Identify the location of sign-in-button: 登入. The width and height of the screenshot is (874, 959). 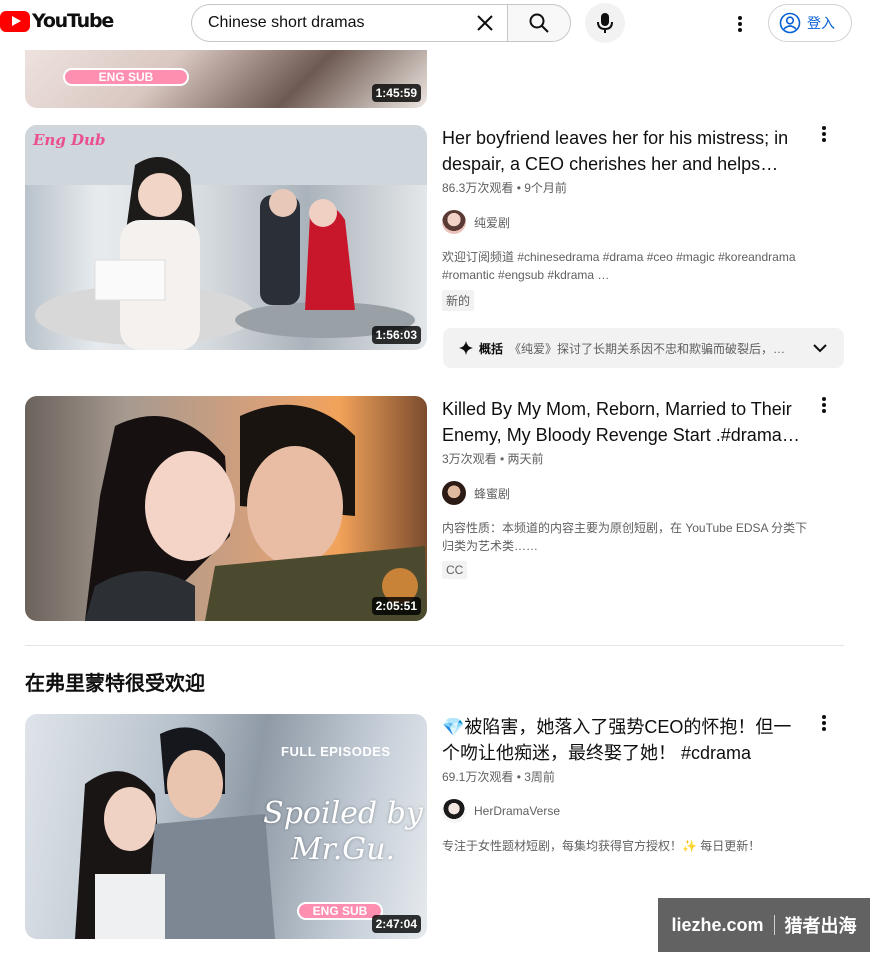
(810, 23).